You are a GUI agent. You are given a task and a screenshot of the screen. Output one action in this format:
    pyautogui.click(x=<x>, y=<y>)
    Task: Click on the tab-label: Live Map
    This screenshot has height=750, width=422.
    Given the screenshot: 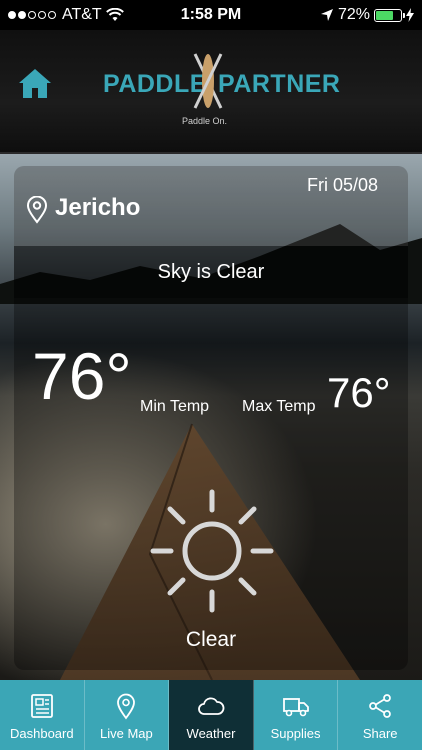 What is the action you would take?
    pyautogui.click(x=126, y=733)
    